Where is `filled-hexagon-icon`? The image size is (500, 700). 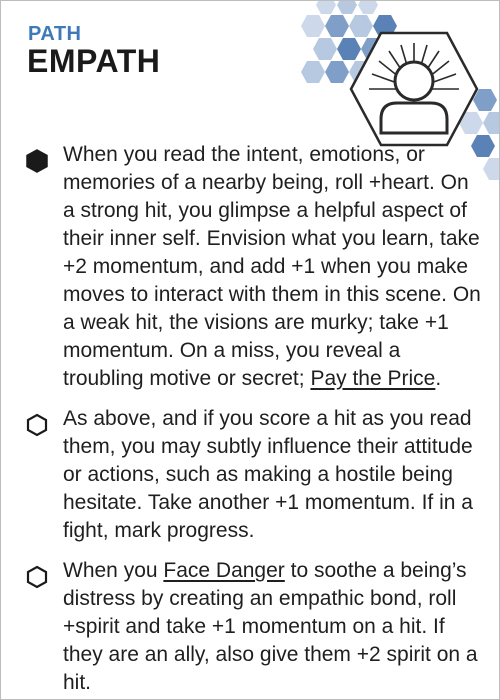 filled-hexagon-icon is located at coordinates (37, 161).